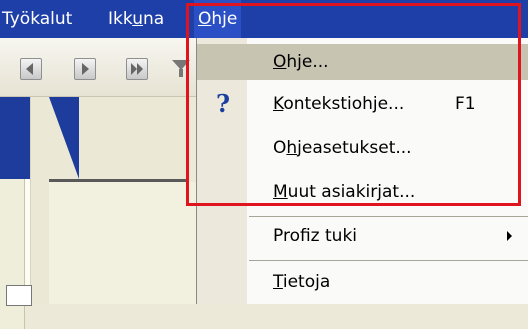 This screenshot has width=528, height=329. I want to click on menu-ikkuna-label-u: u, so click(137, 19).